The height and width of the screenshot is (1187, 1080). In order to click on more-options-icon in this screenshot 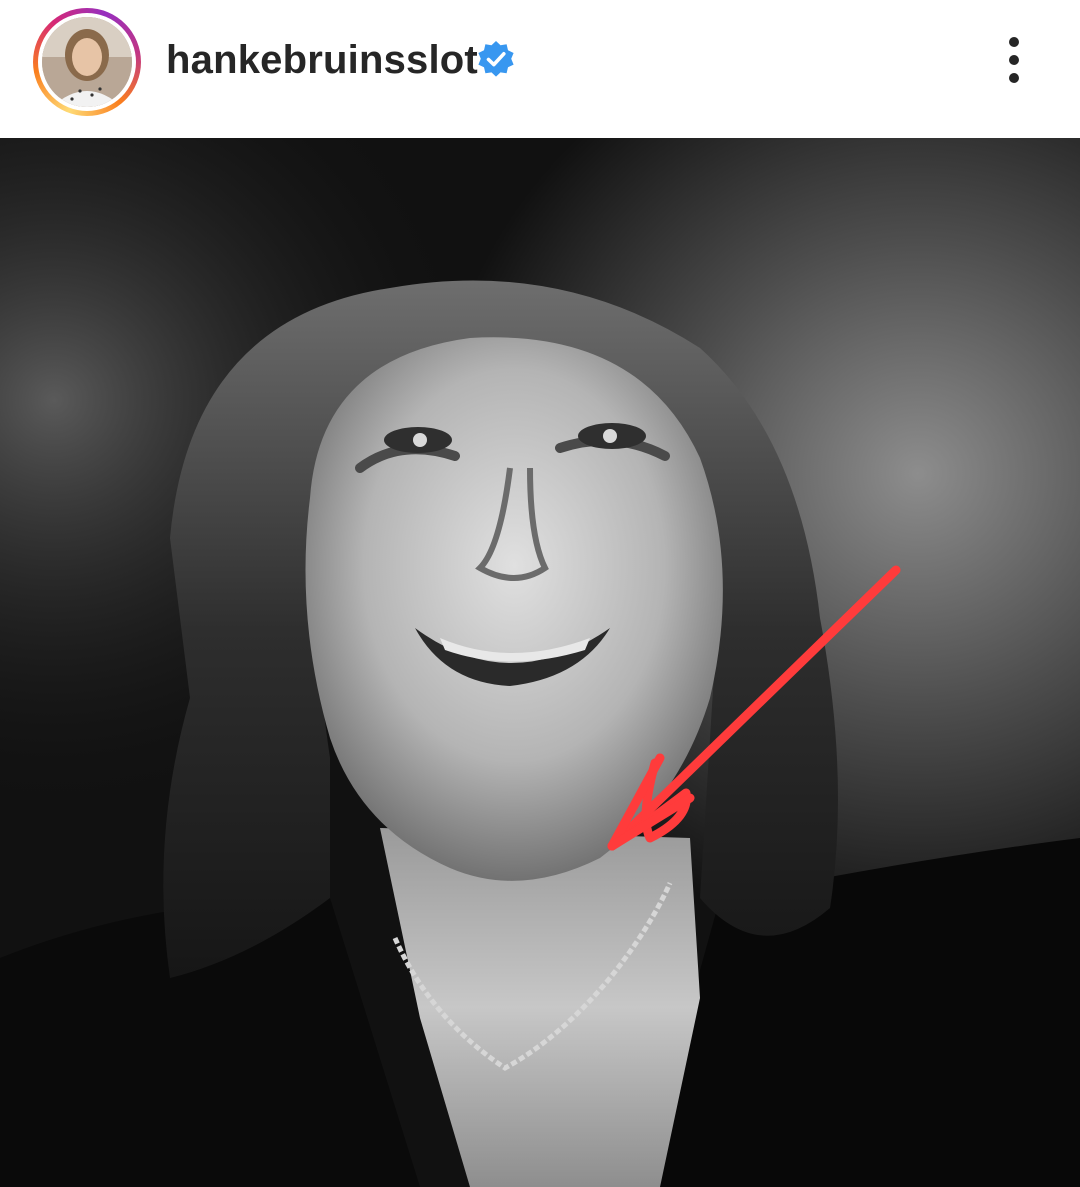, I will do `click(1014, 60)`.